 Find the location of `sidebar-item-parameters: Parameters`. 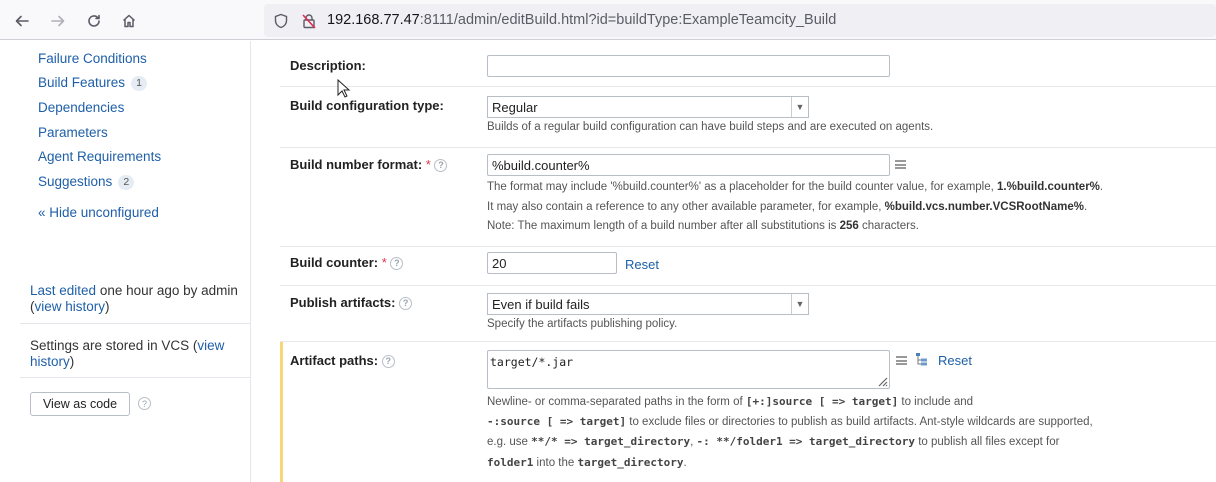

sidebar-item-parameters: Parameters is located at coordinates (73, 132).